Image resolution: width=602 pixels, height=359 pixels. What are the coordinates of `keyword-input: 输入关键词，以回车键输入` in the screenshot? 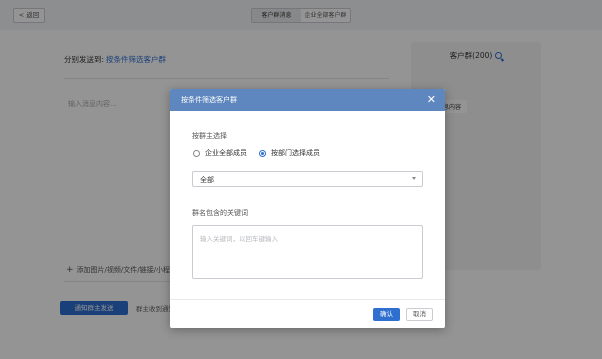 It's located at (307, 252).